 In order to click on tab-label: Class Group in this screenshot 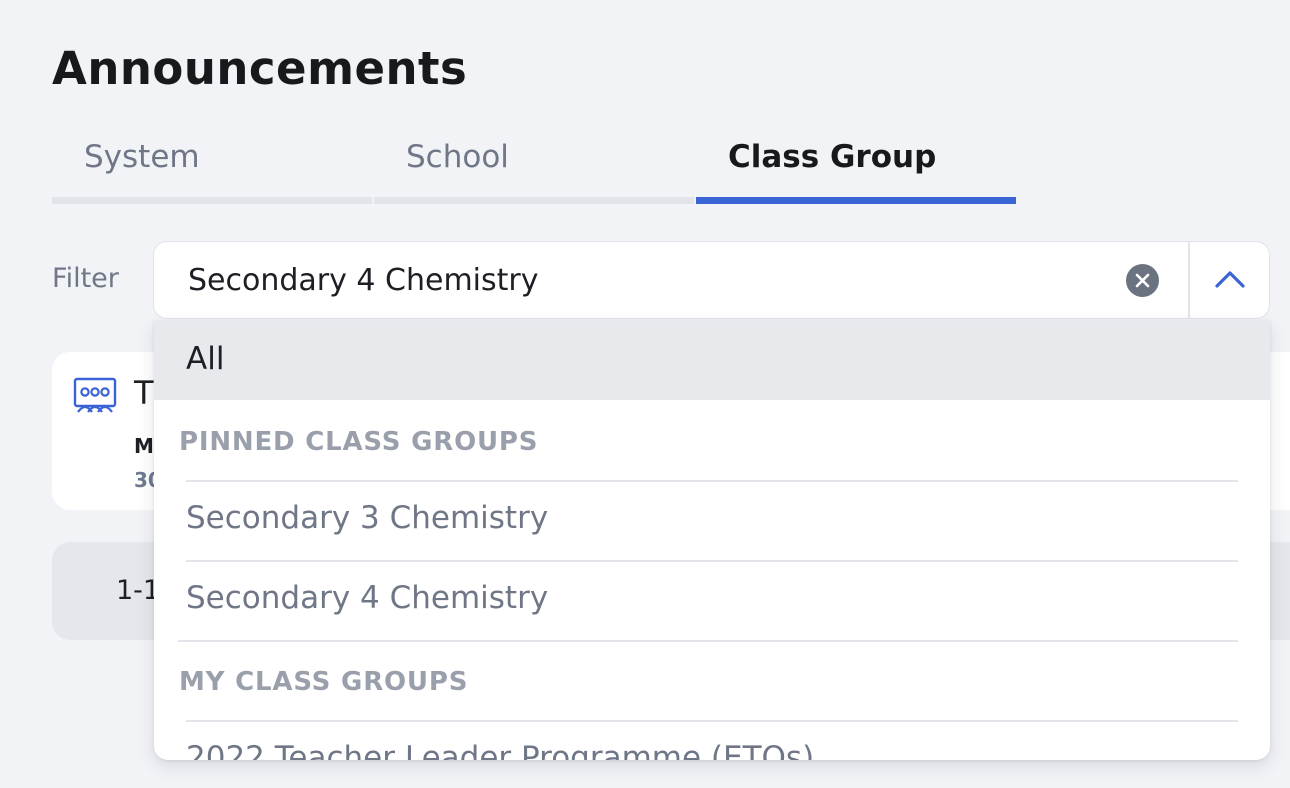, I will do `click(832, 157)`.